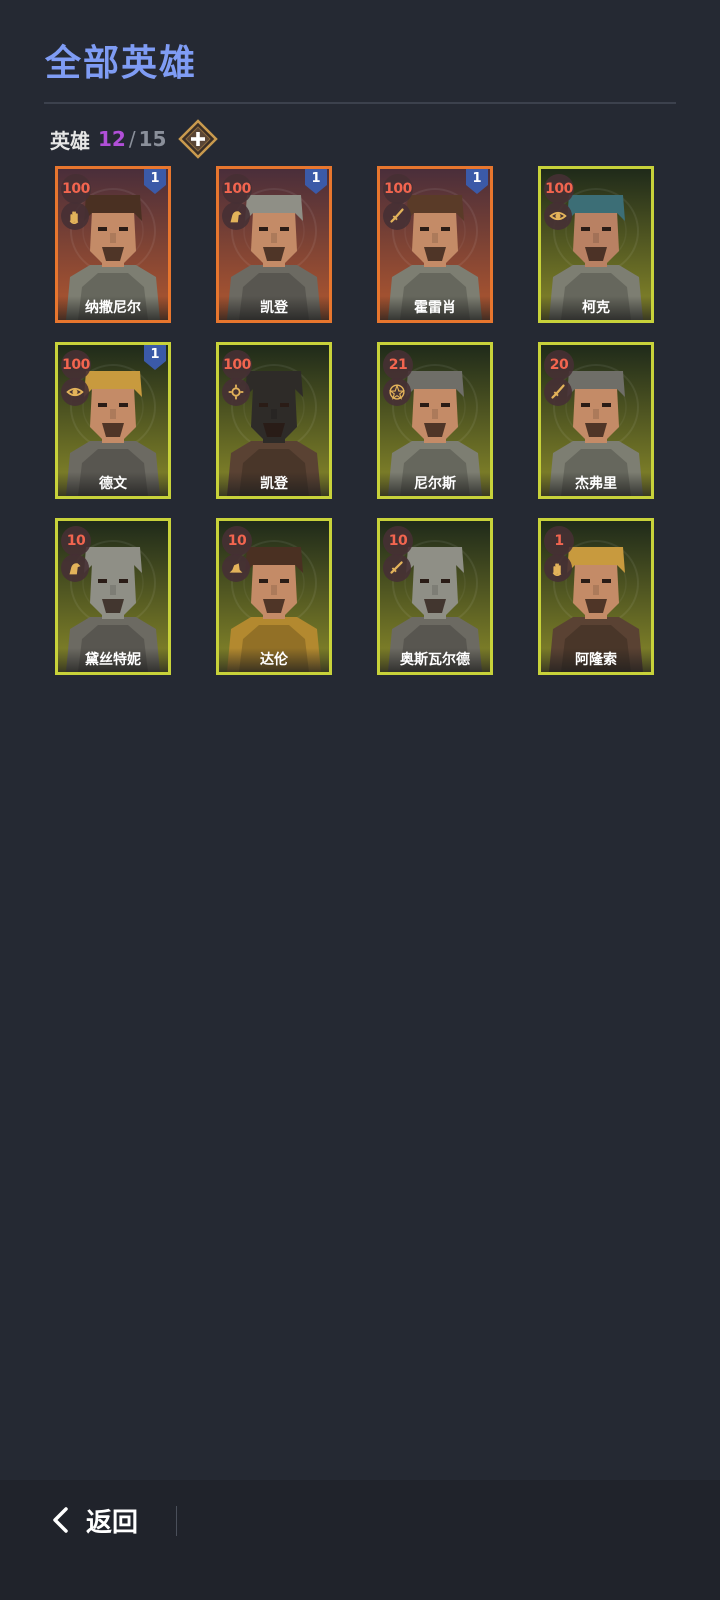  Describe the element at coordinates (274, 596) in the screenshot. I see `hero-card: 10 达伦` at that location.